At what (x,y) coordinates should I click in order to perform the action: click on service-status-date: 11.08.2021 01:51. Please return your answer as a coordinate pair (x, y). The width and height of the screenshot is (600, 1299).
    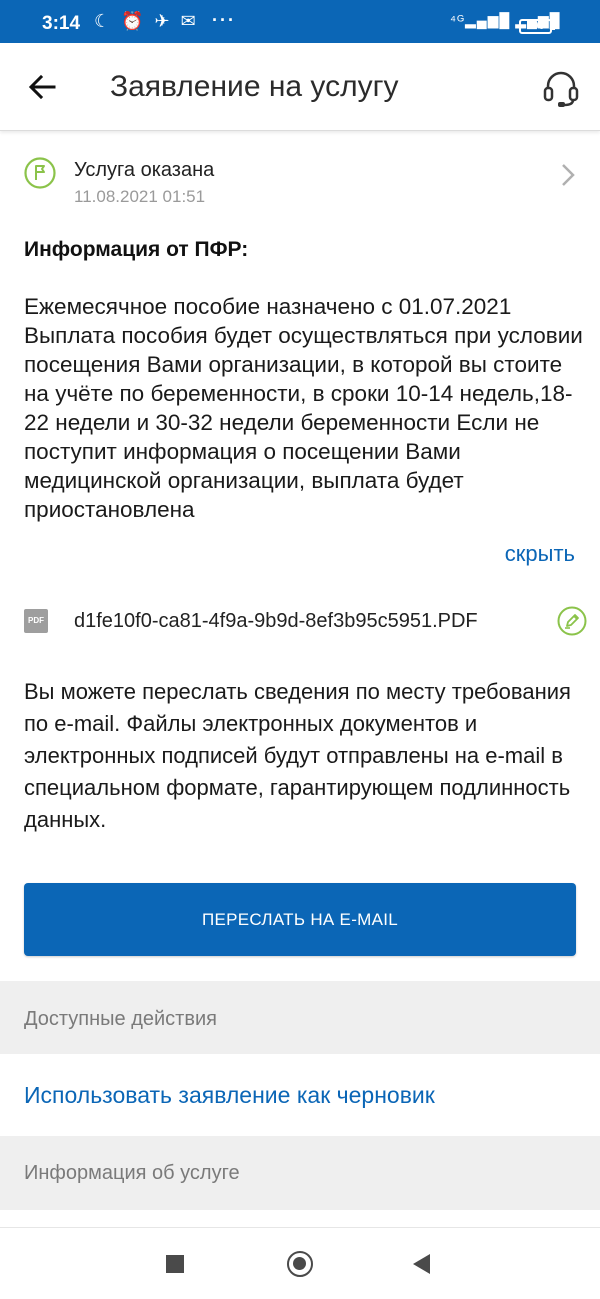
    Looking at the image, I should click on (140, 196).